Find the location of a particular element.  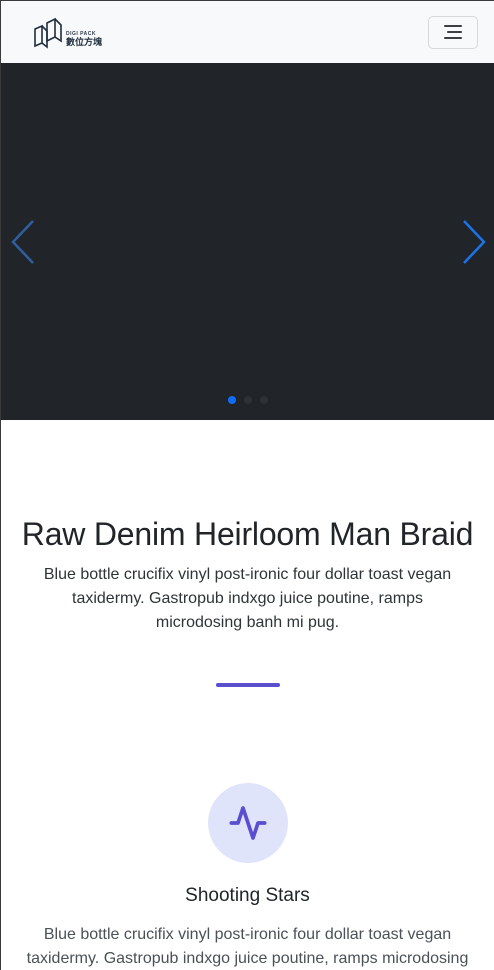

navbar: DIGI PACK 數位方塊 is located at coordinates (247, 31).